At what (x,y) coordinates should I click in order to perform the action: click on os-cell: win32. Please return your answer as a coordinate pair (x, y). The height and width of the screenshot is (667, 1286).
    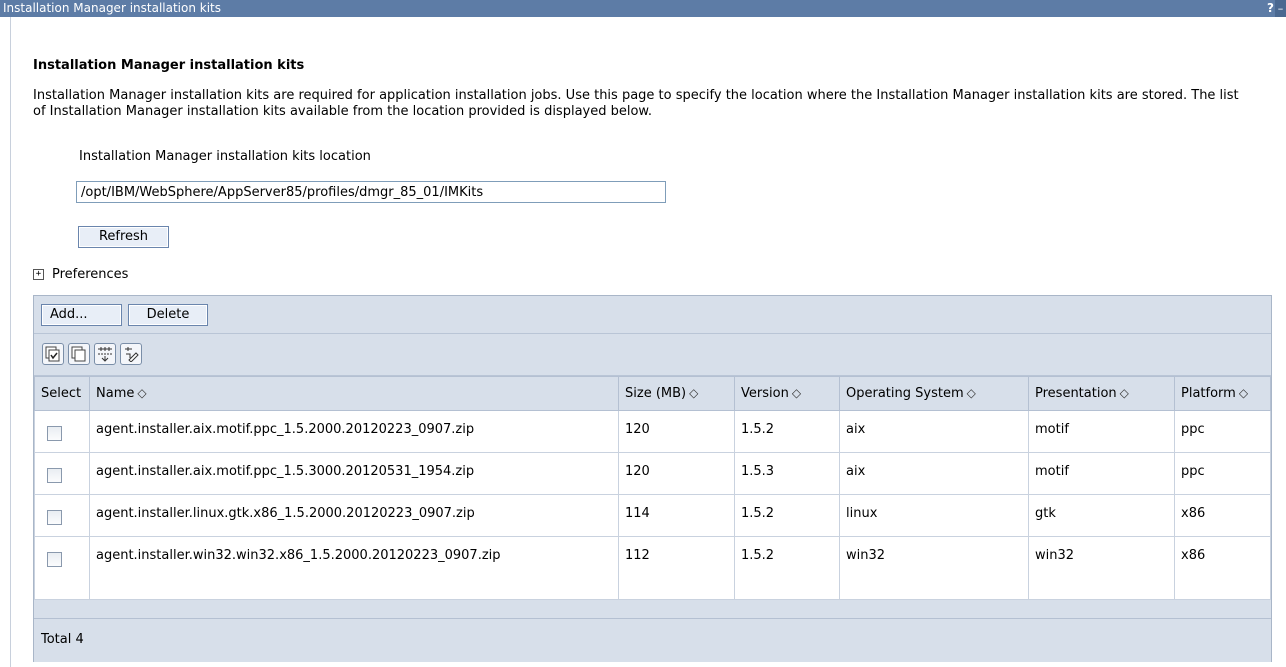
    Looking at the image, I should click on (934, 568).